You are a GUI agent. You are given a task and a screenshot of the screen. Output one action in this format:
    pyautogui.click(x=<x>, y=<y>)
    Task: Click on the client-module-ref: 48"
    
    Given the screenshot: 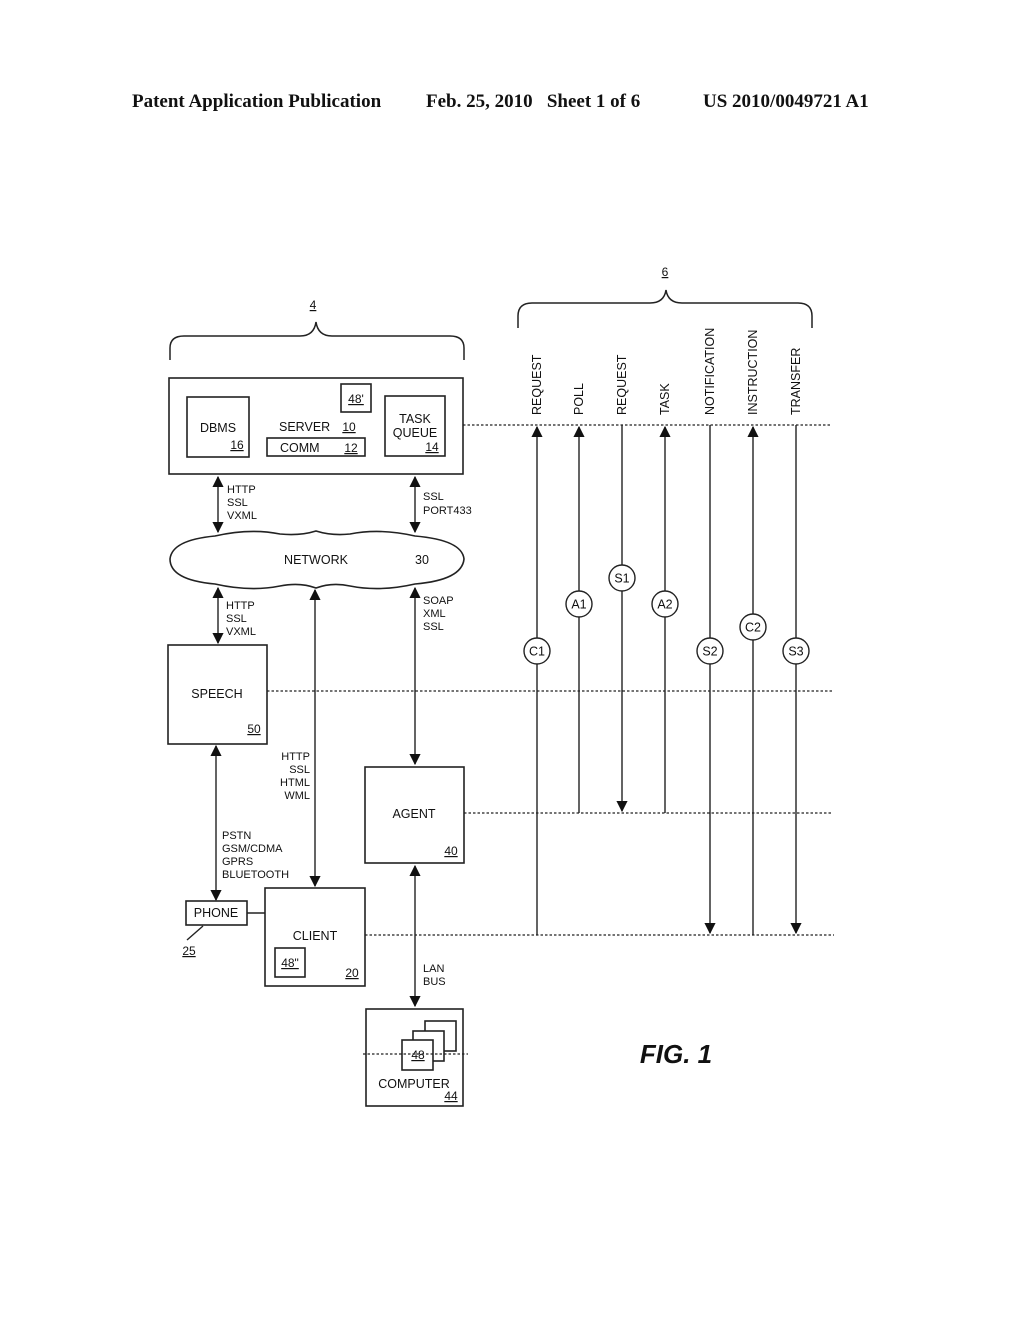 What is the action you would take?
    pyautogui.click(x=290, y=963)
    